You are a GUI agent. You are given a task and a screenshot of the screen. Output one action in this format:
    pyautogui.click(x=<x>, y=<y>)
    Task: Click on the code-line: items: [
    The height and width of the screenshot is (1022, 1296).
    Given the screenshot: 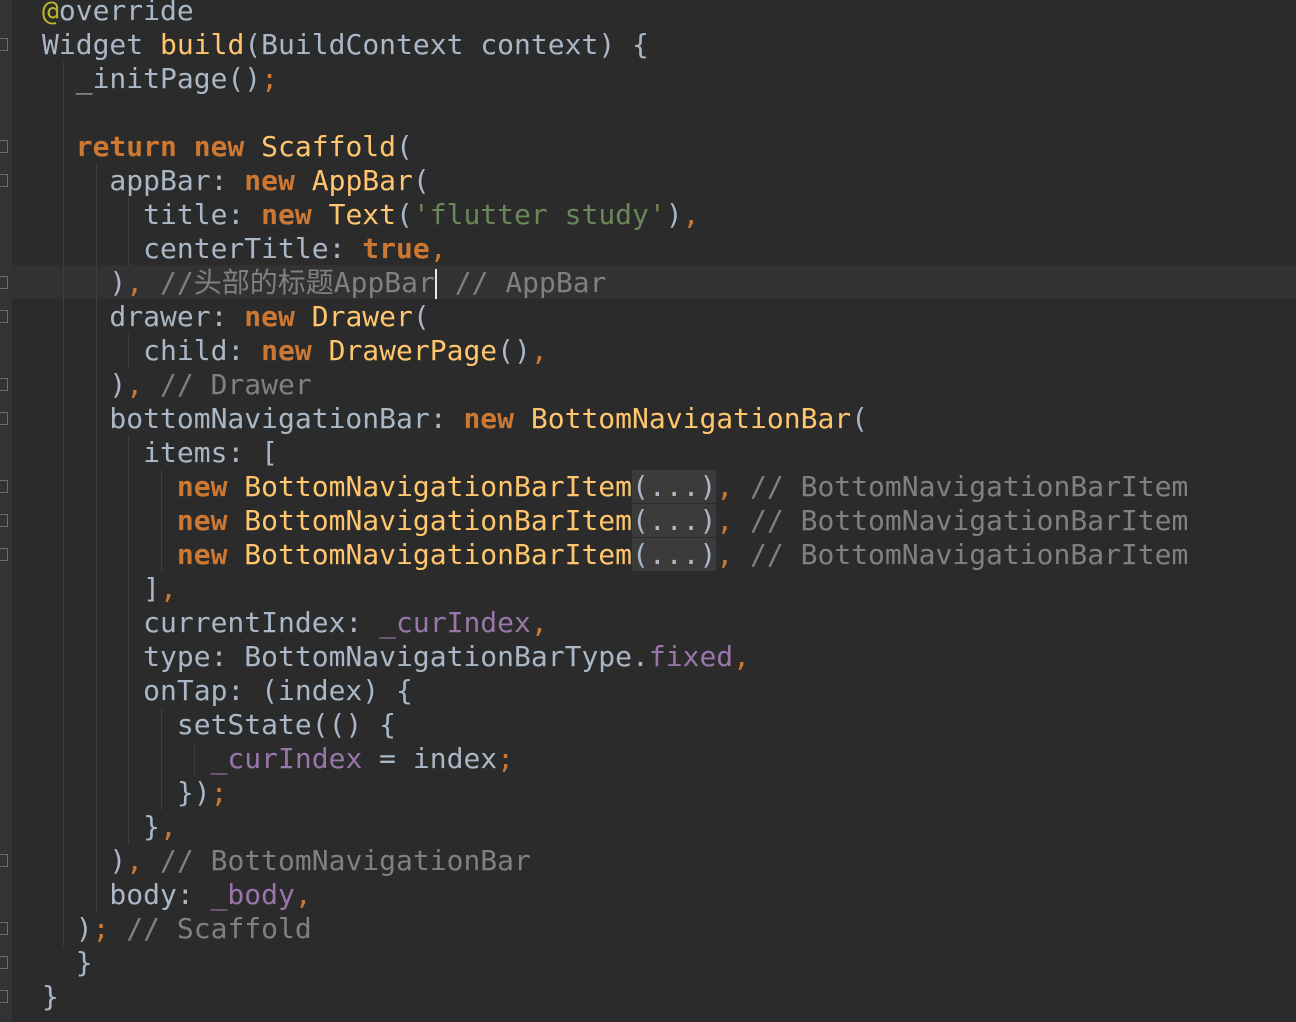 What is the action you would take?
    pyautogui.click(x=160, y=453)
    